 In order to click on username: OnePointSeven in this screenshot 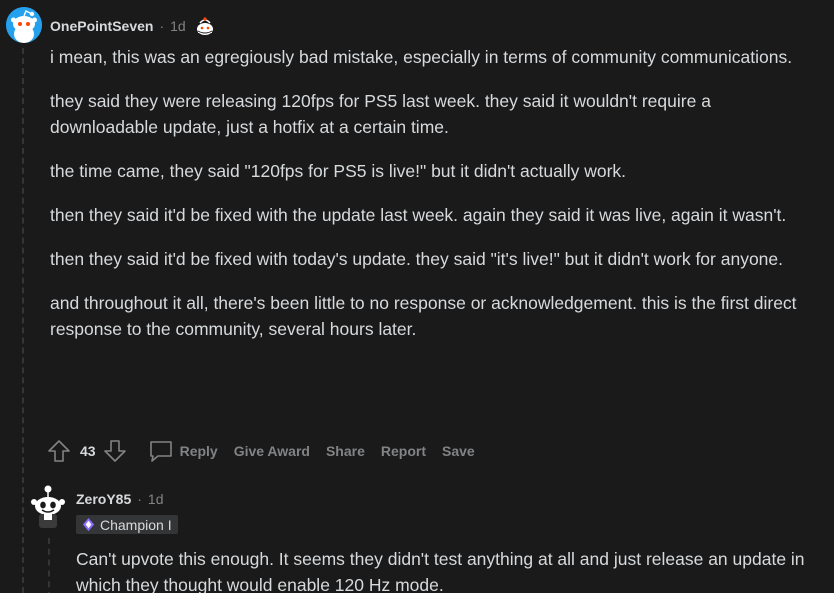, I will do `click(101, 26)`.